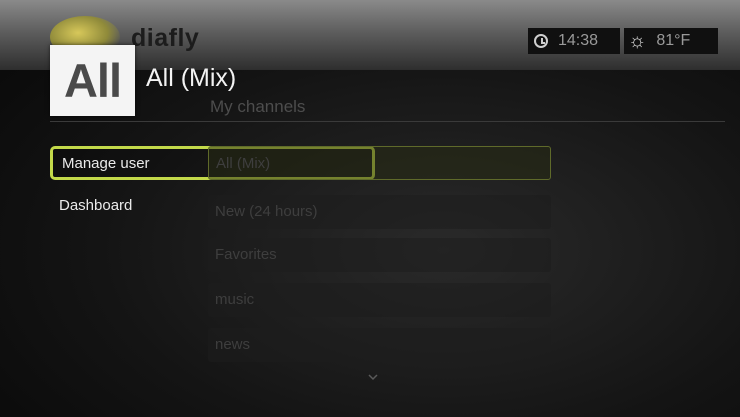 This screenshot has height=417, width=740. I want to click on channel-row-favorites: Favorites, so click(379, 255).